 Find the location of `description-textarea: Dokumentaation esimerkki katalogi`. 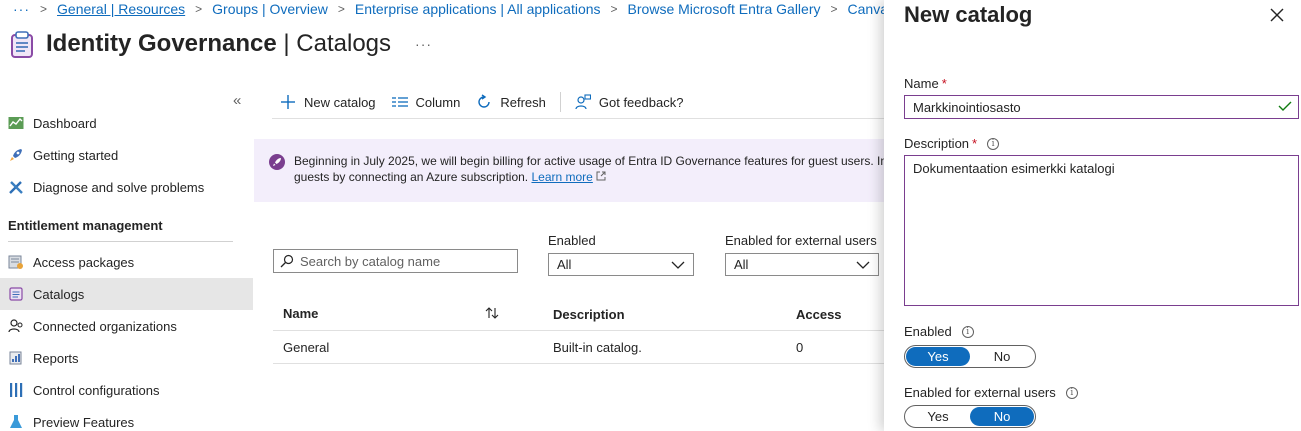

description-textarea: Dokumentaation esimerkki katalogi is located at coordinates (1101, 230).